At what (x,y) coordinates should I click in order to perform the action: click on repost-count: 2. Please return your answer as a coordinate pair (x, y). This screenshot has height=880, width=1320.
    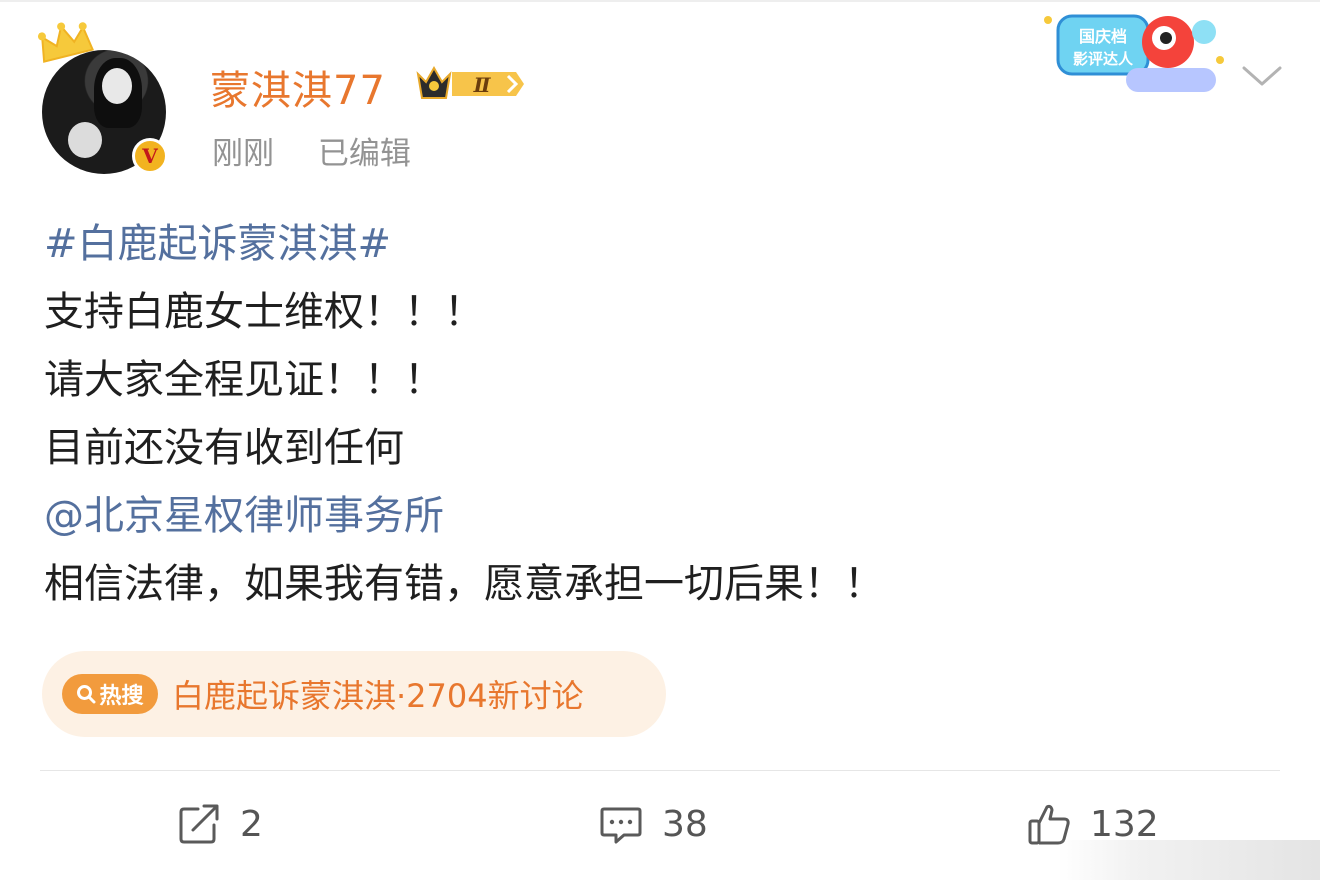
    Looking at the image, I should click on (251, 824).